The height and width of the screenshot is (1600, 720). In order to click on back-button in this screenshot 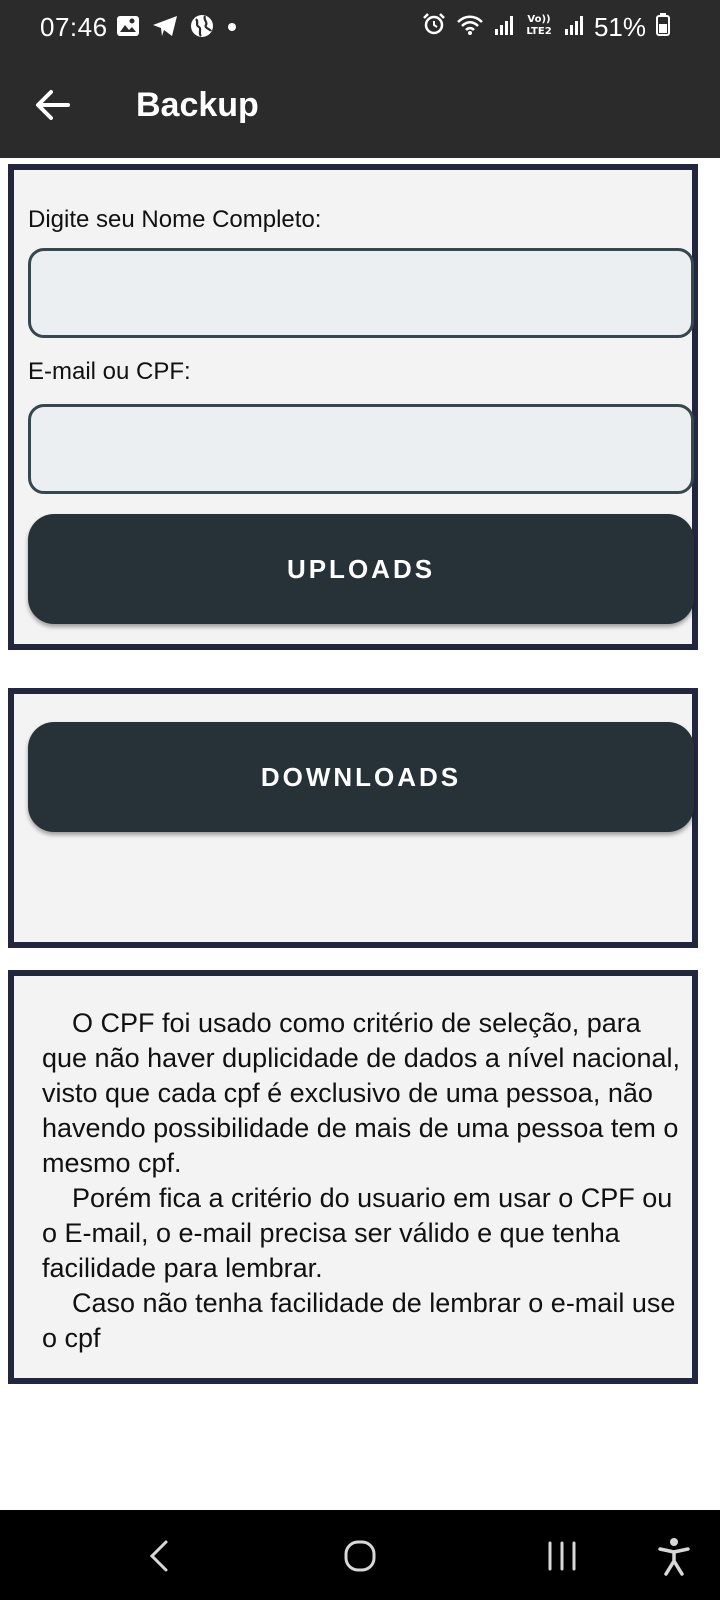, I will do `click(53, 105)`.